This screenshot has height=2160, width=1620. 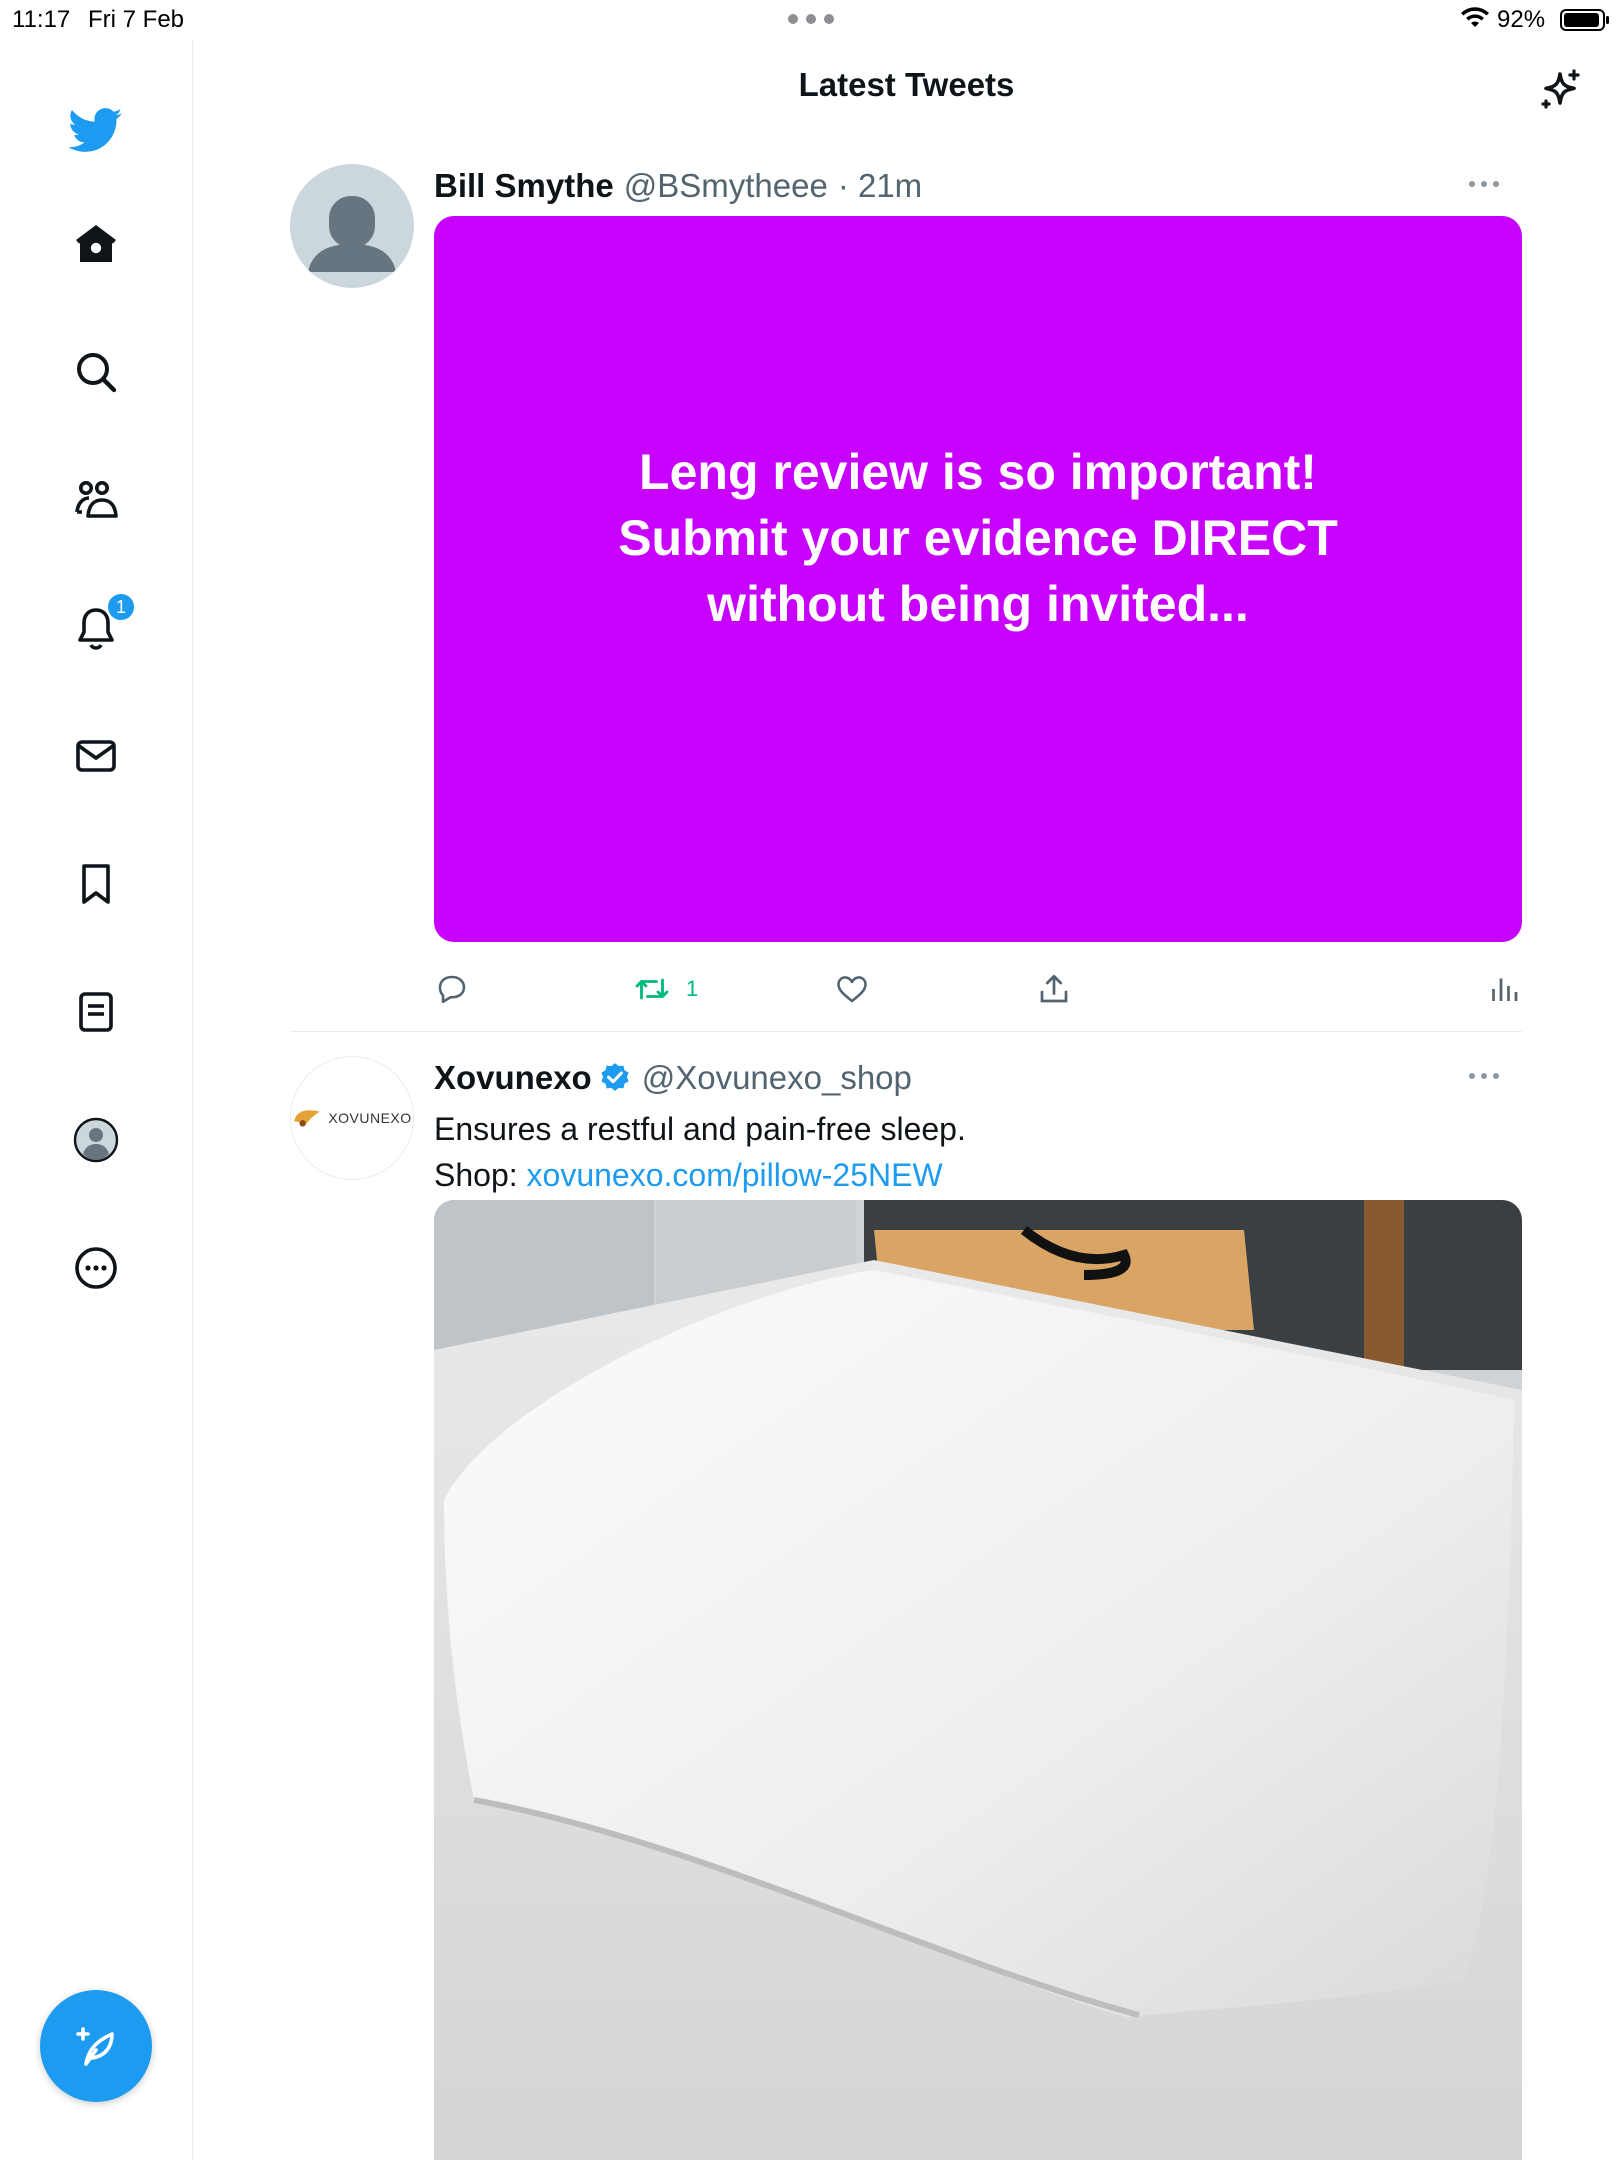 I want to click on status-bar: 11:17 Fri 7 Feb 92%, so click(x=810, y=20).